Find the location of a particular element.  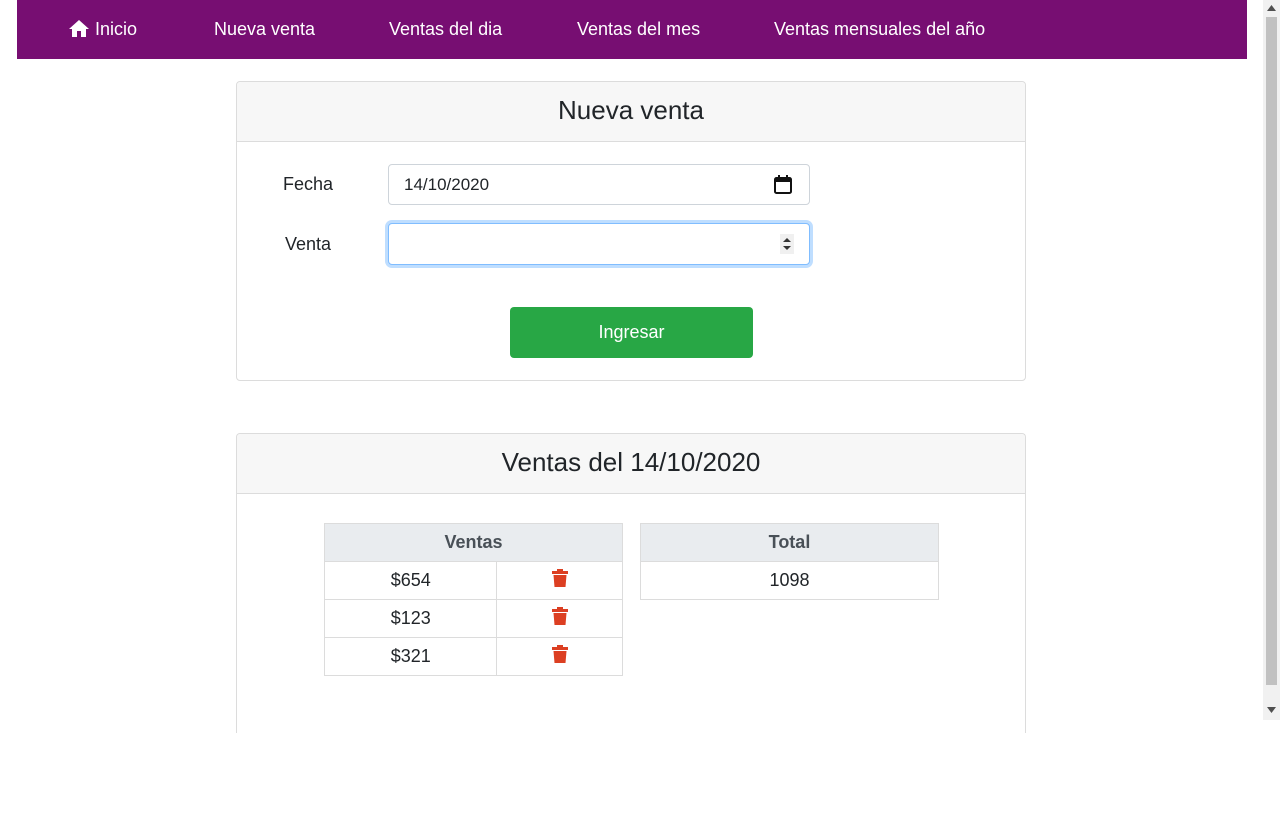

venta-label: Venta is located at coordinates (308, 244).